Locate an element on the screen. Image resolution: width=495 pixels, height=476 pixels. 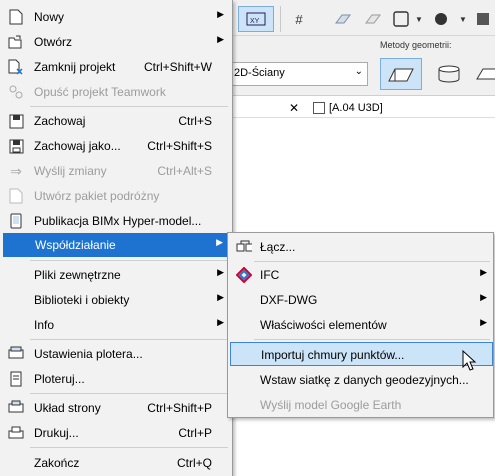
plane-icon is located at coordinates (343, 19).